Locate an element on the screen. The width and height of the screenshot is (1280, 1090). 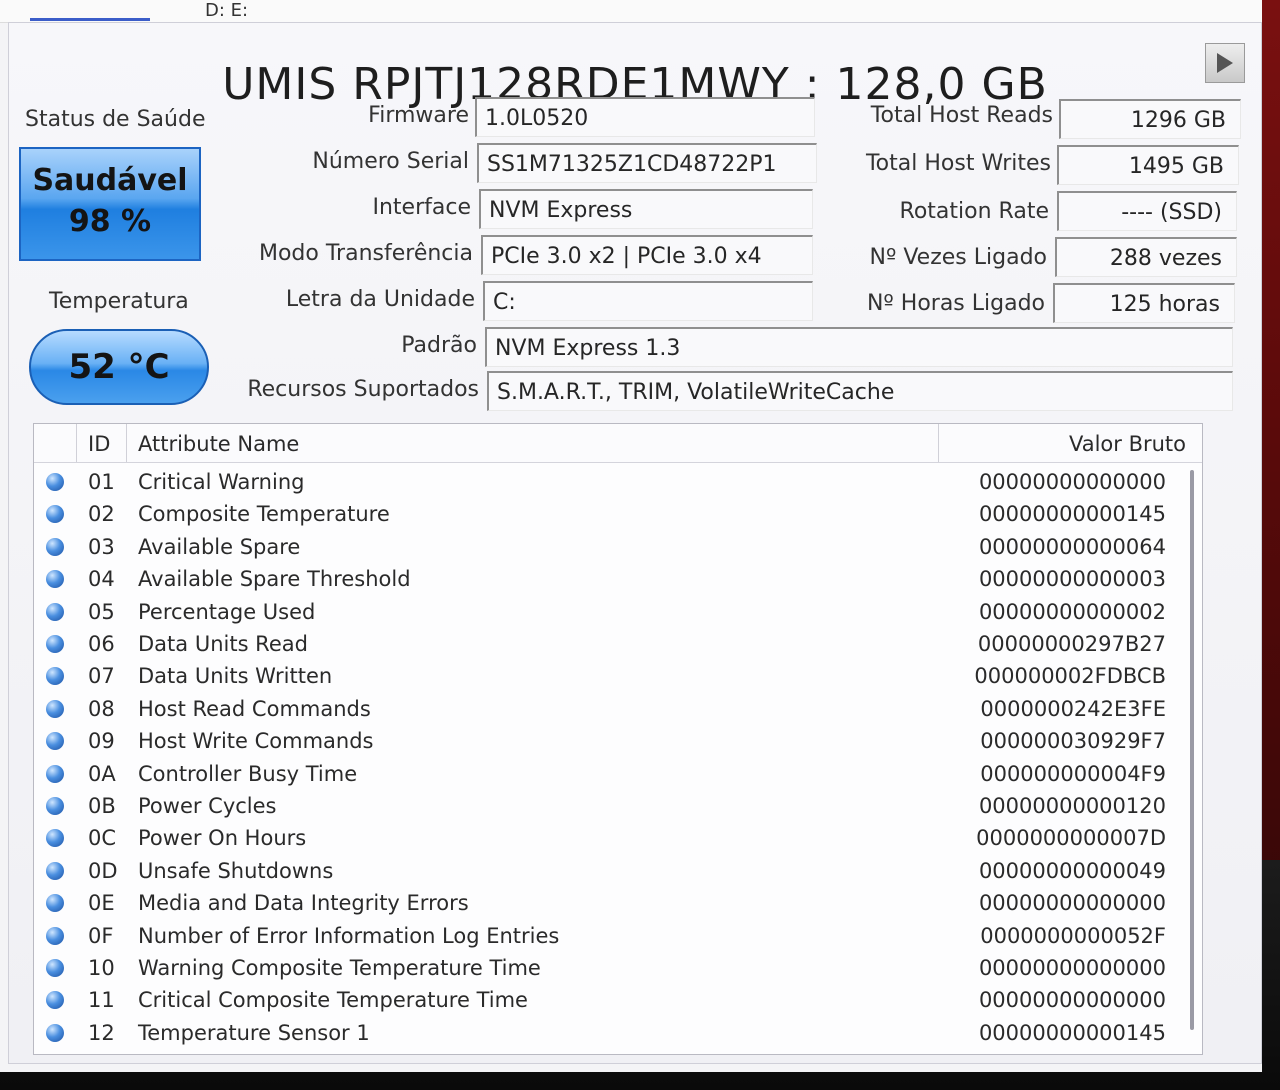
table-row: 01 Critical Warning 00000000000000 is located at coordinates (618, 482).